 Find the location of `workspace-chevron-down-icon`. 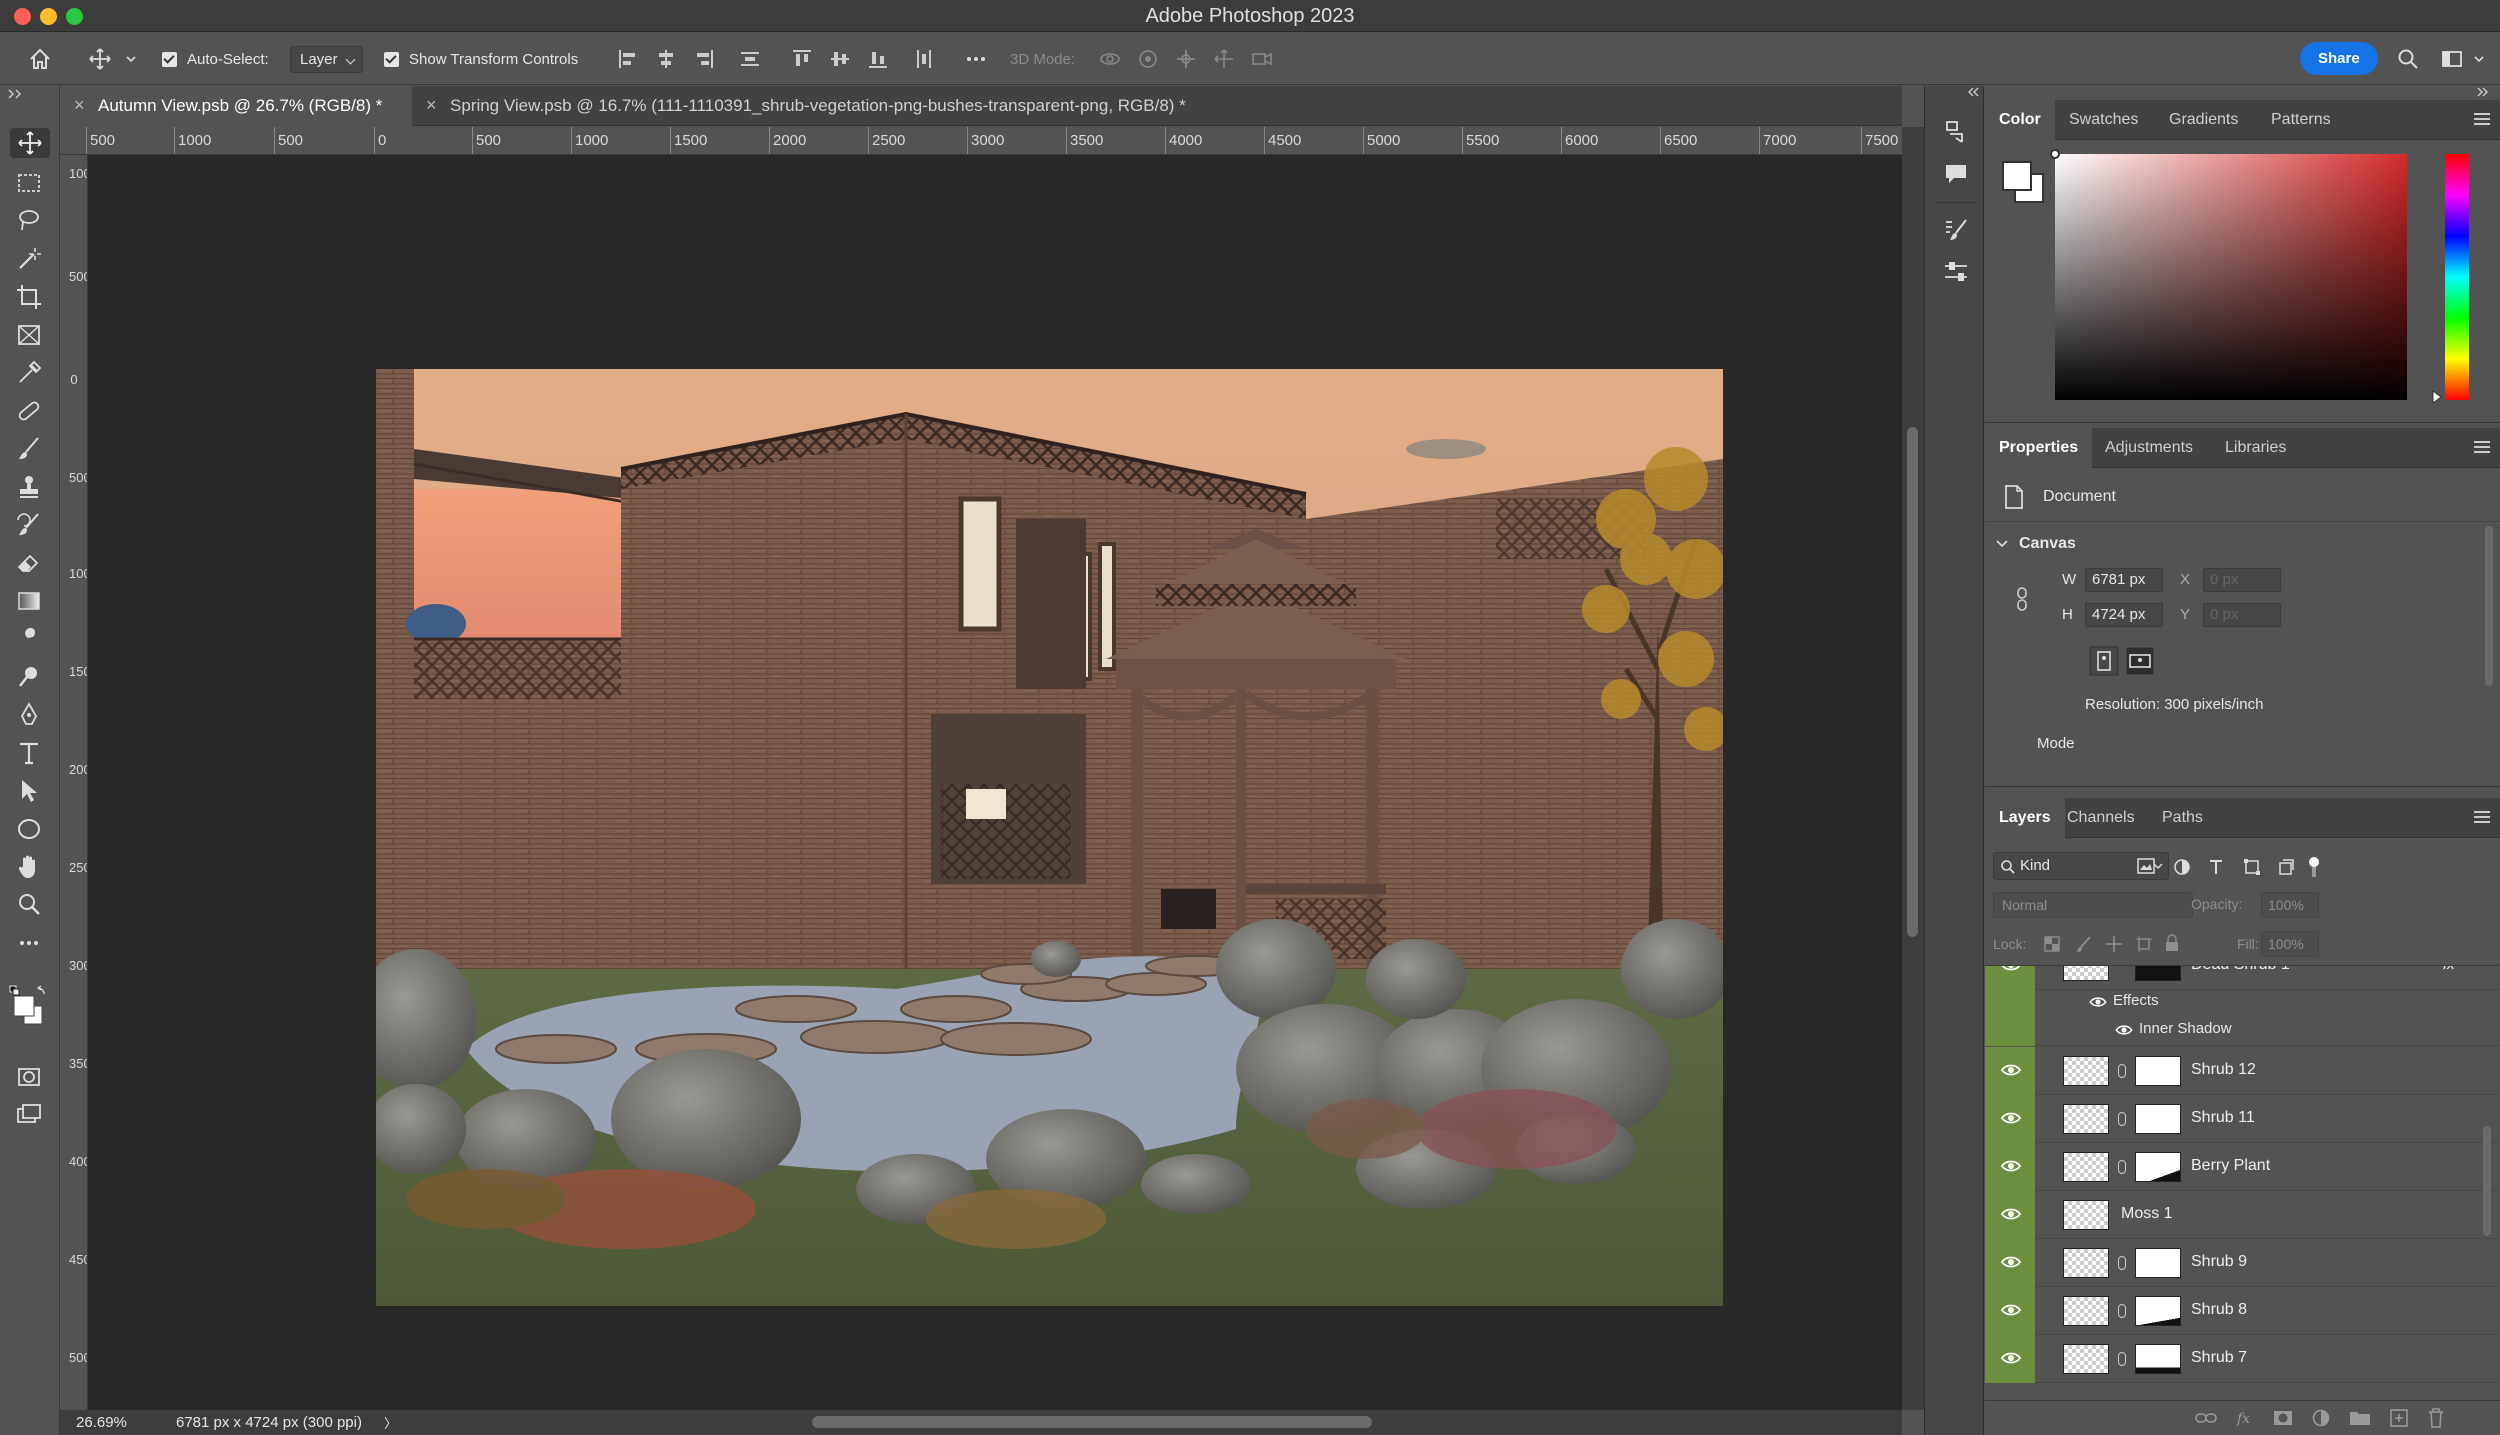

workspace-chevron-down-icon is located at coordinates (2479, 59).